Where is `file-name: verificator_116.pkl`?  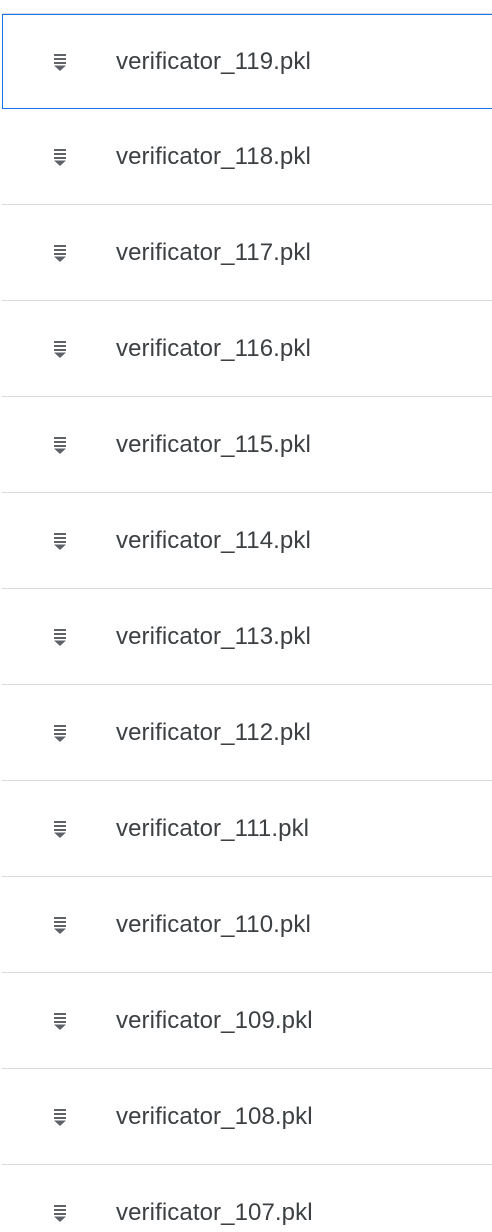 file-name: verificator_116.pkl is located at coordinates (213, 348).